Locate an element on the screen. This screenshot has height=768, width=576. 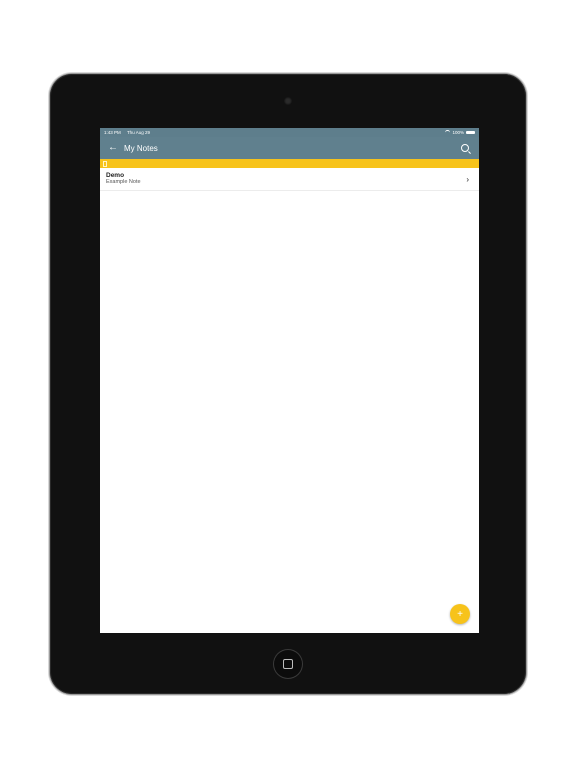
status-bar: 1:43 PM Thu Aug 29 100% is located at coordinates (289, 132).